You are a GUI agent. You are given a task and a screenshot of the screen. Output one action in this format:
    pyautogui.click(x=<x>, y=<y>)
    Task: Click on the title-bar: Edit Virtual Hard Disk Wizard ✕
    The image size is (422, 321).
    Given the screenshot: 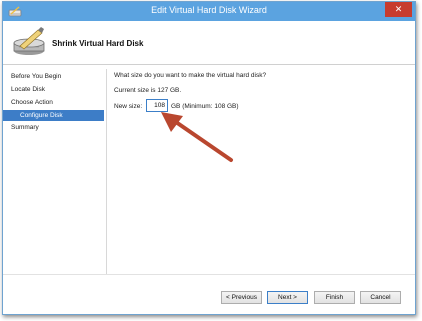 What is the action you would take?
    pyautogui.click(x=209, y=11)
    